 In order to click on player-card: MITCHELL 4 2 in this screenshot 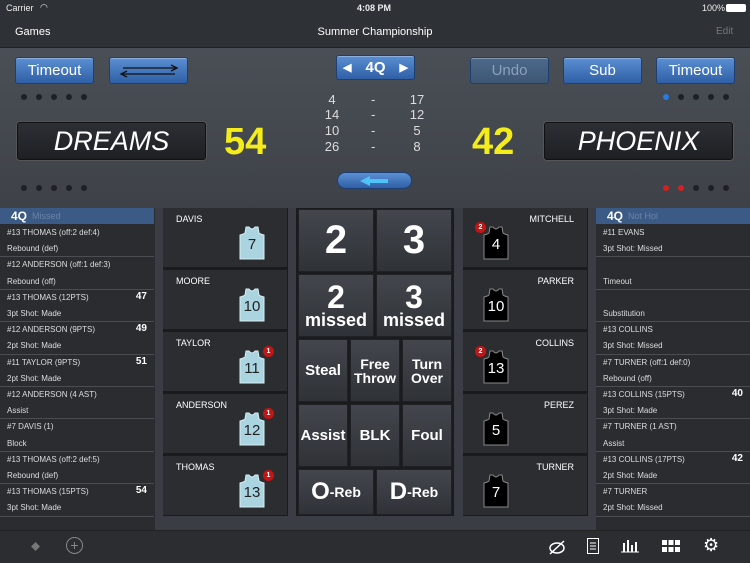, I will do `click(525, 238)`.